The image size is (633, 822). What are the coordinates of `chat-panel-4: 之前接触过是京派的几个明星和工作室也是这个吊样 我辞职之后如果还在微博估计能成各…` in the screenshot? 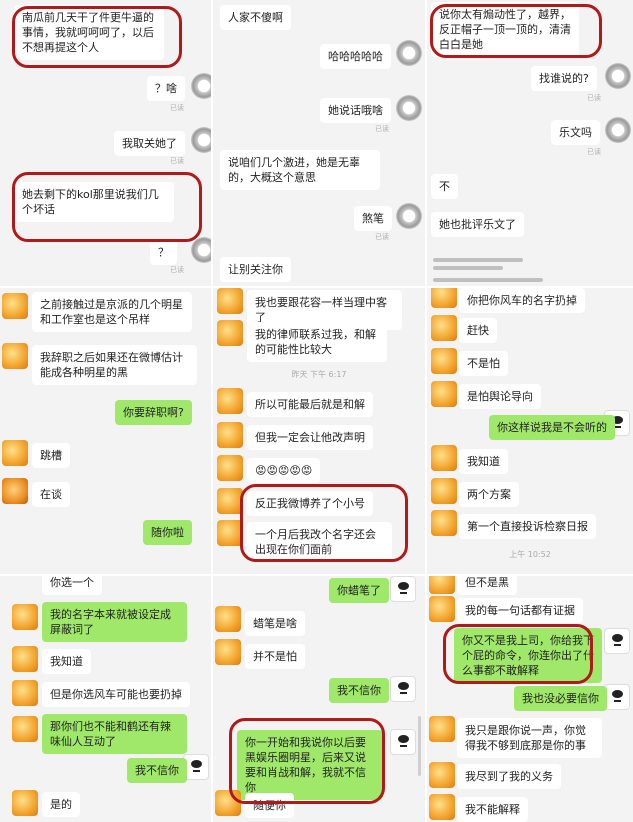 It's located at (105, 431).